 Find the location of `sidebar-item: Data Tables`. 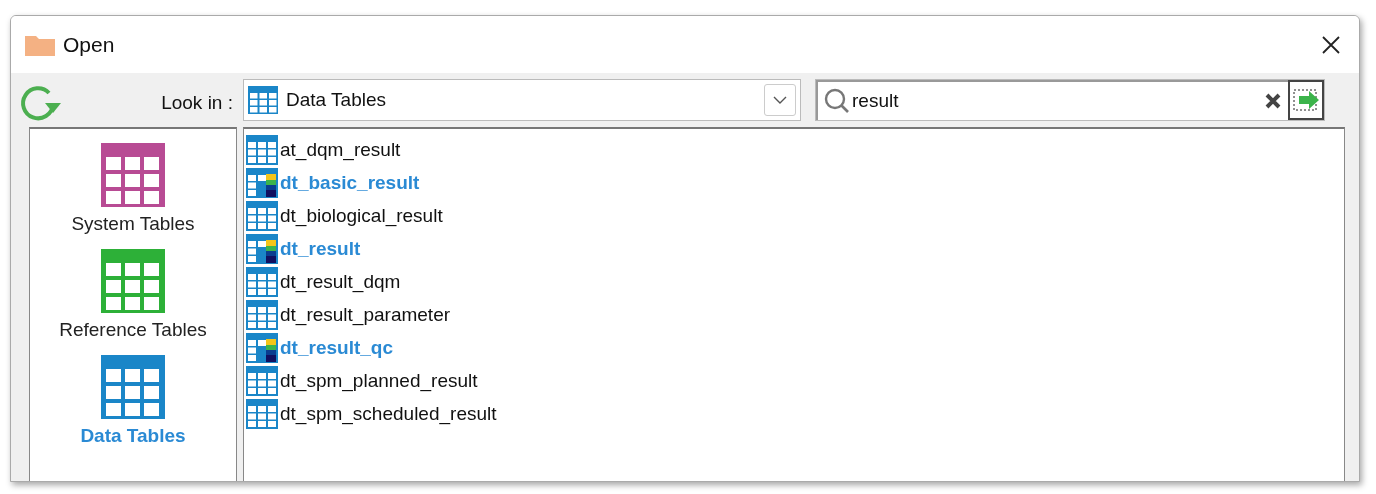

sidebar-item: Data Tables is located at coordinates (133, 401).